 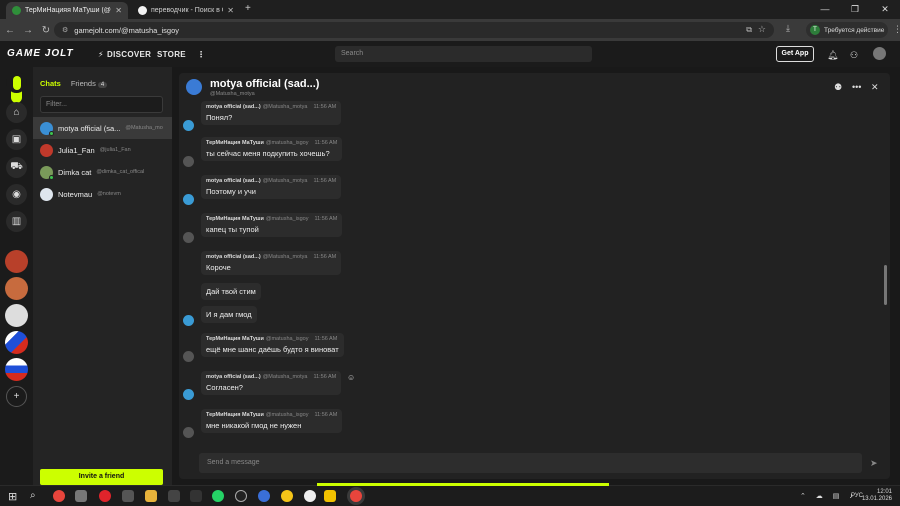 What do you see at coordinates (16, 82) in the screenshot?
I see `rail-home-button` at bounding box center [16, 82].